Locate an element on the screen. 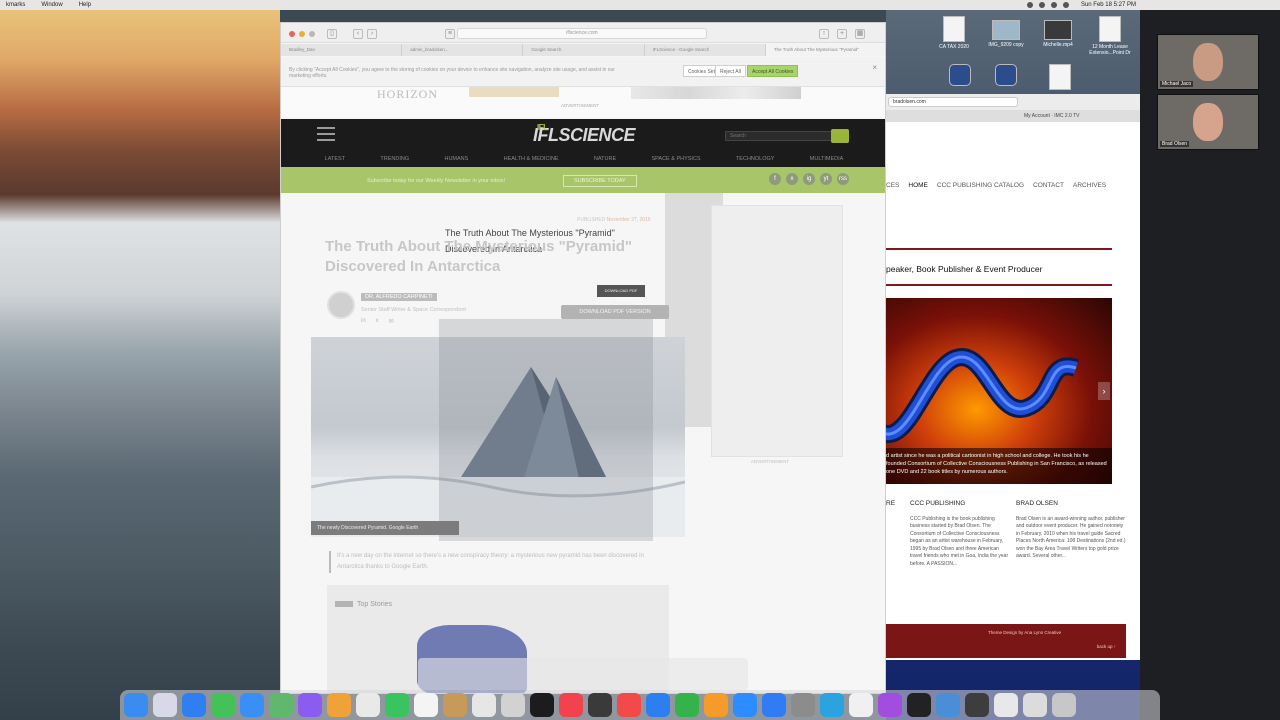 This screenshot has height=720, width=1280. nav-latest: LATEST is located at coordinates (335, 159).